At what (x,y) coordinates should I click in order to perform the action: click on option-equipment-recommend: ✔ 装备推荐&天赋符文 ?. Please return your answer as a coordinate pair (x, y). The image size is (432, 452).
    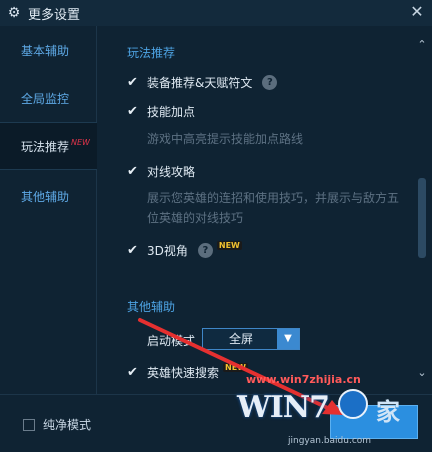
    Looking at the image, I should click on (202, 82).